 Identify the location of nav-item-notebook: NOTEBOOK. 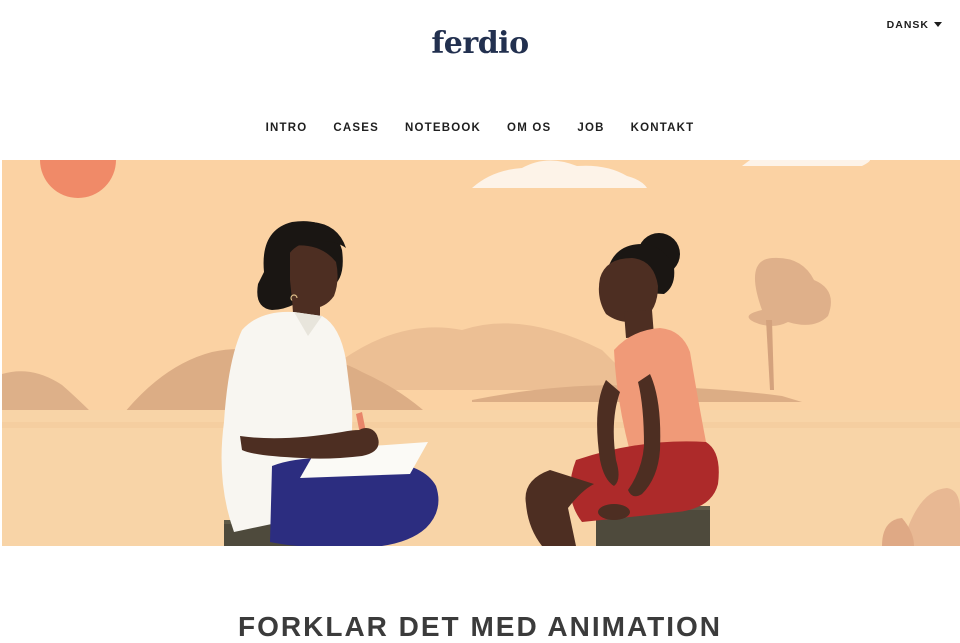
(443, 128).